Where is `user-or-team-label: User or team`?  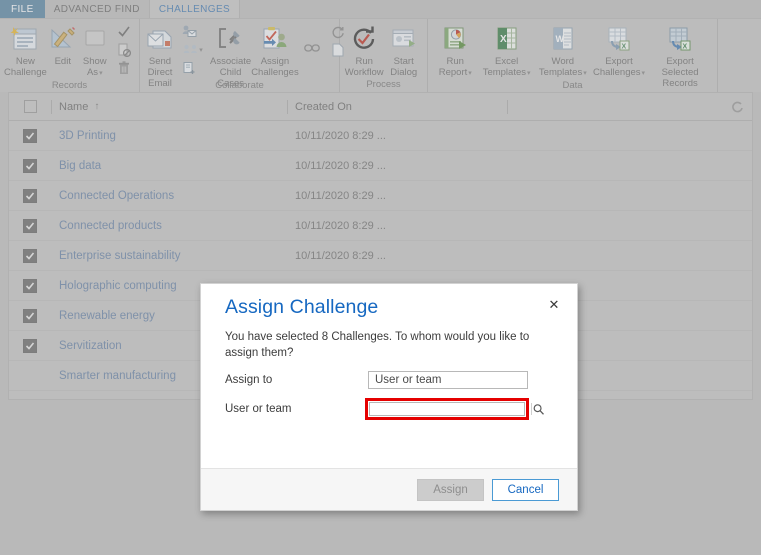
user-or-team-label: User or team is located at coordinates (258, 409).